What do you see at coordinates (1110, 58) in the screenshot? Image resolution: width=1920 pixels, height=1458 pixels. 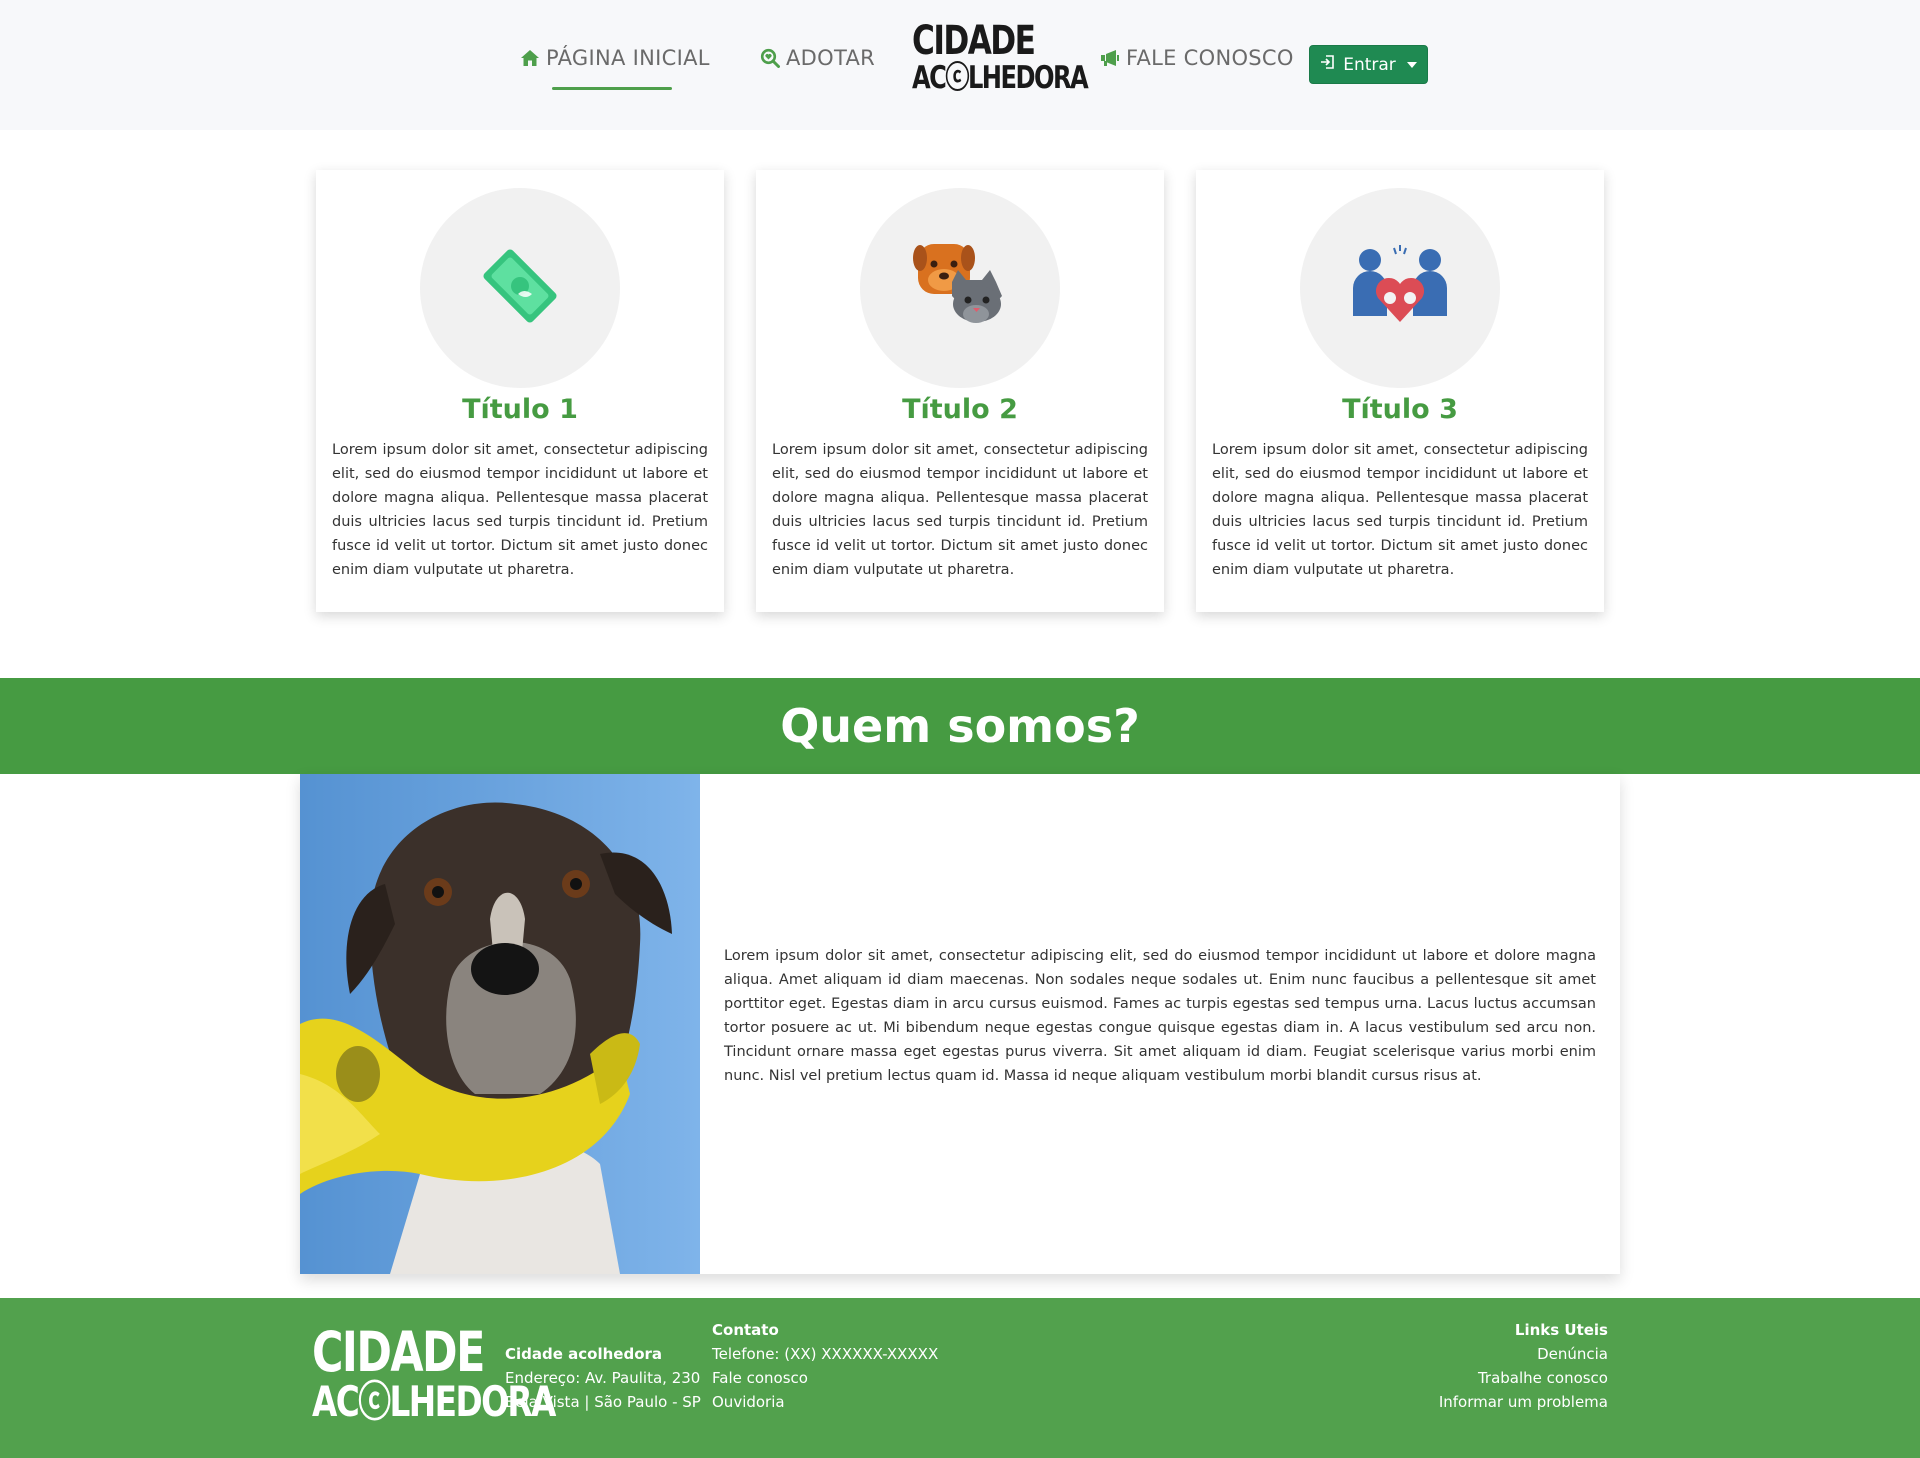 I see `megaphone-icon` at bounding box center [1110, 58].